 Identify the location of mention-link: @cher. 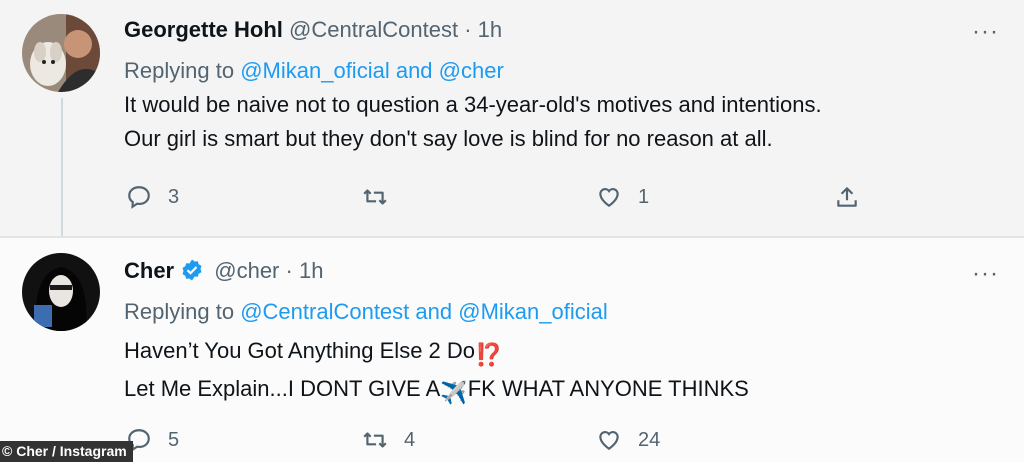
(471, 70).